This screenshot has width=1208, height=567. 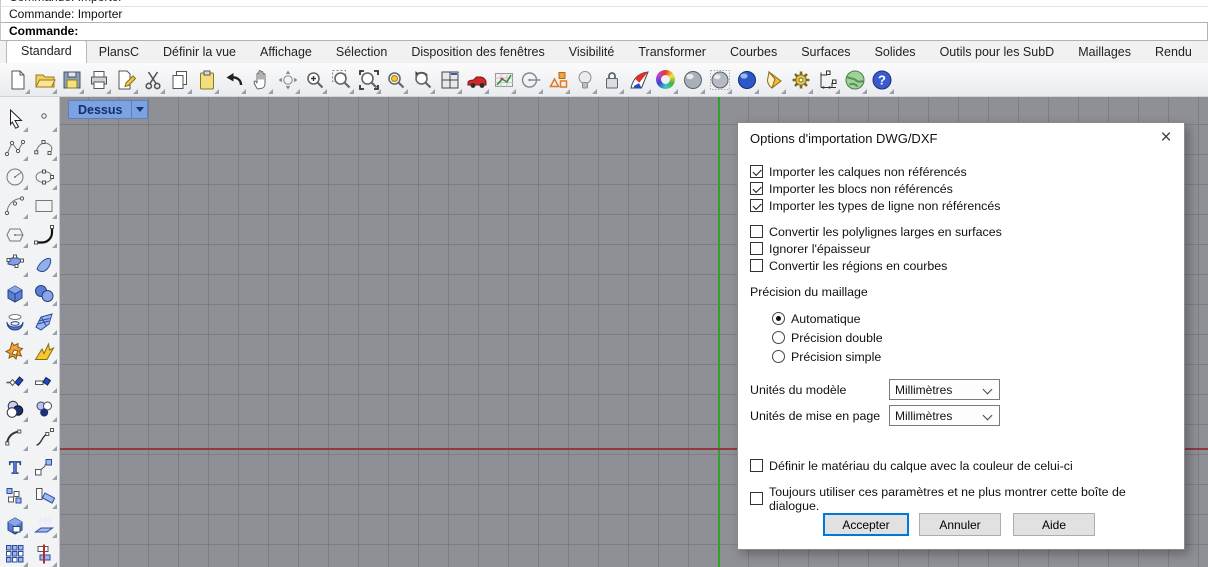 I want to click on sphere-rendered-icon, so click(x=746, y=80).